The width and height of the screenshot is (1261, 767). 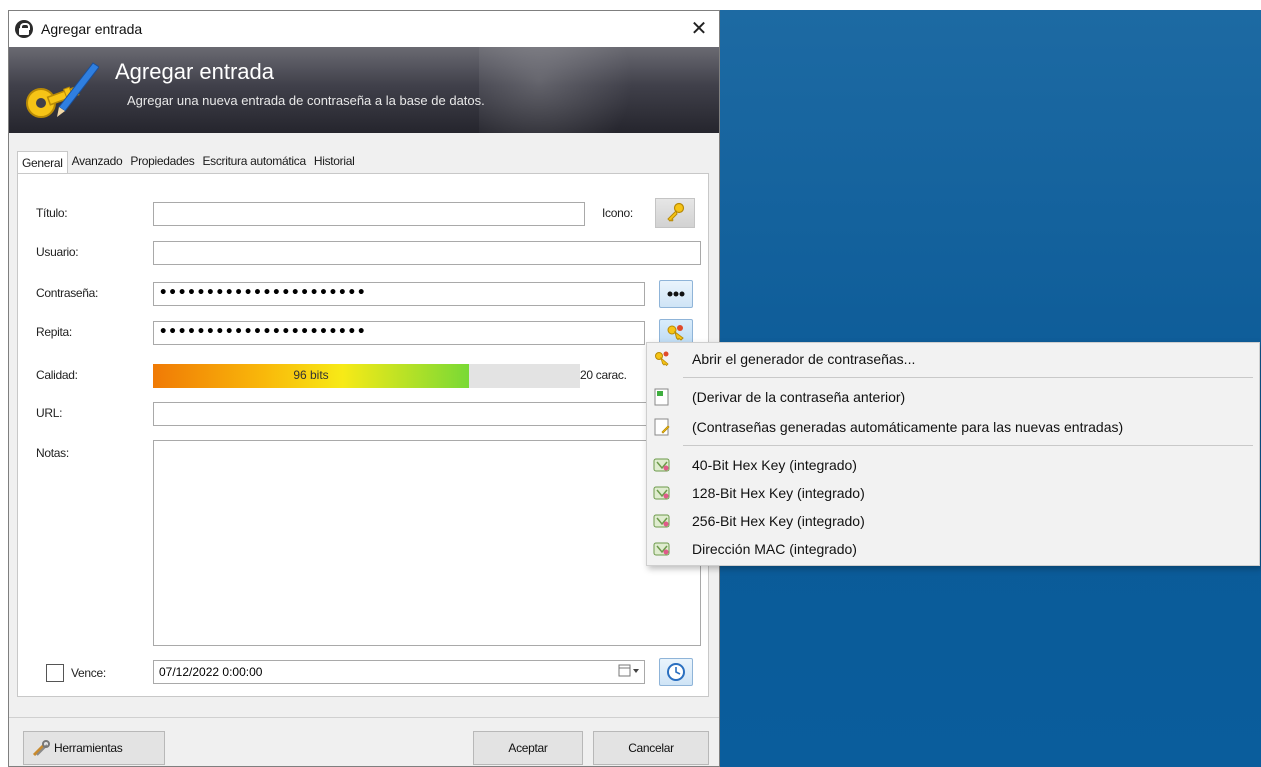 What do you see at coordinates (211, 672) in the screenshot?
I see `expiry-date-value: 07/12/2022 0:00:00` at bounding box center [211, 672].